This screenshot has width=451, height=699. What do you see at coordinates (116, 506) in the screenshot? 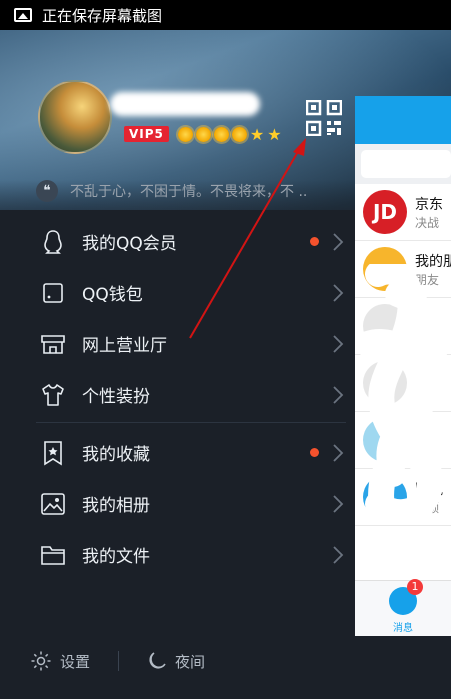
I see `menu-label: 我的相册` at bounding box center [116, 506].